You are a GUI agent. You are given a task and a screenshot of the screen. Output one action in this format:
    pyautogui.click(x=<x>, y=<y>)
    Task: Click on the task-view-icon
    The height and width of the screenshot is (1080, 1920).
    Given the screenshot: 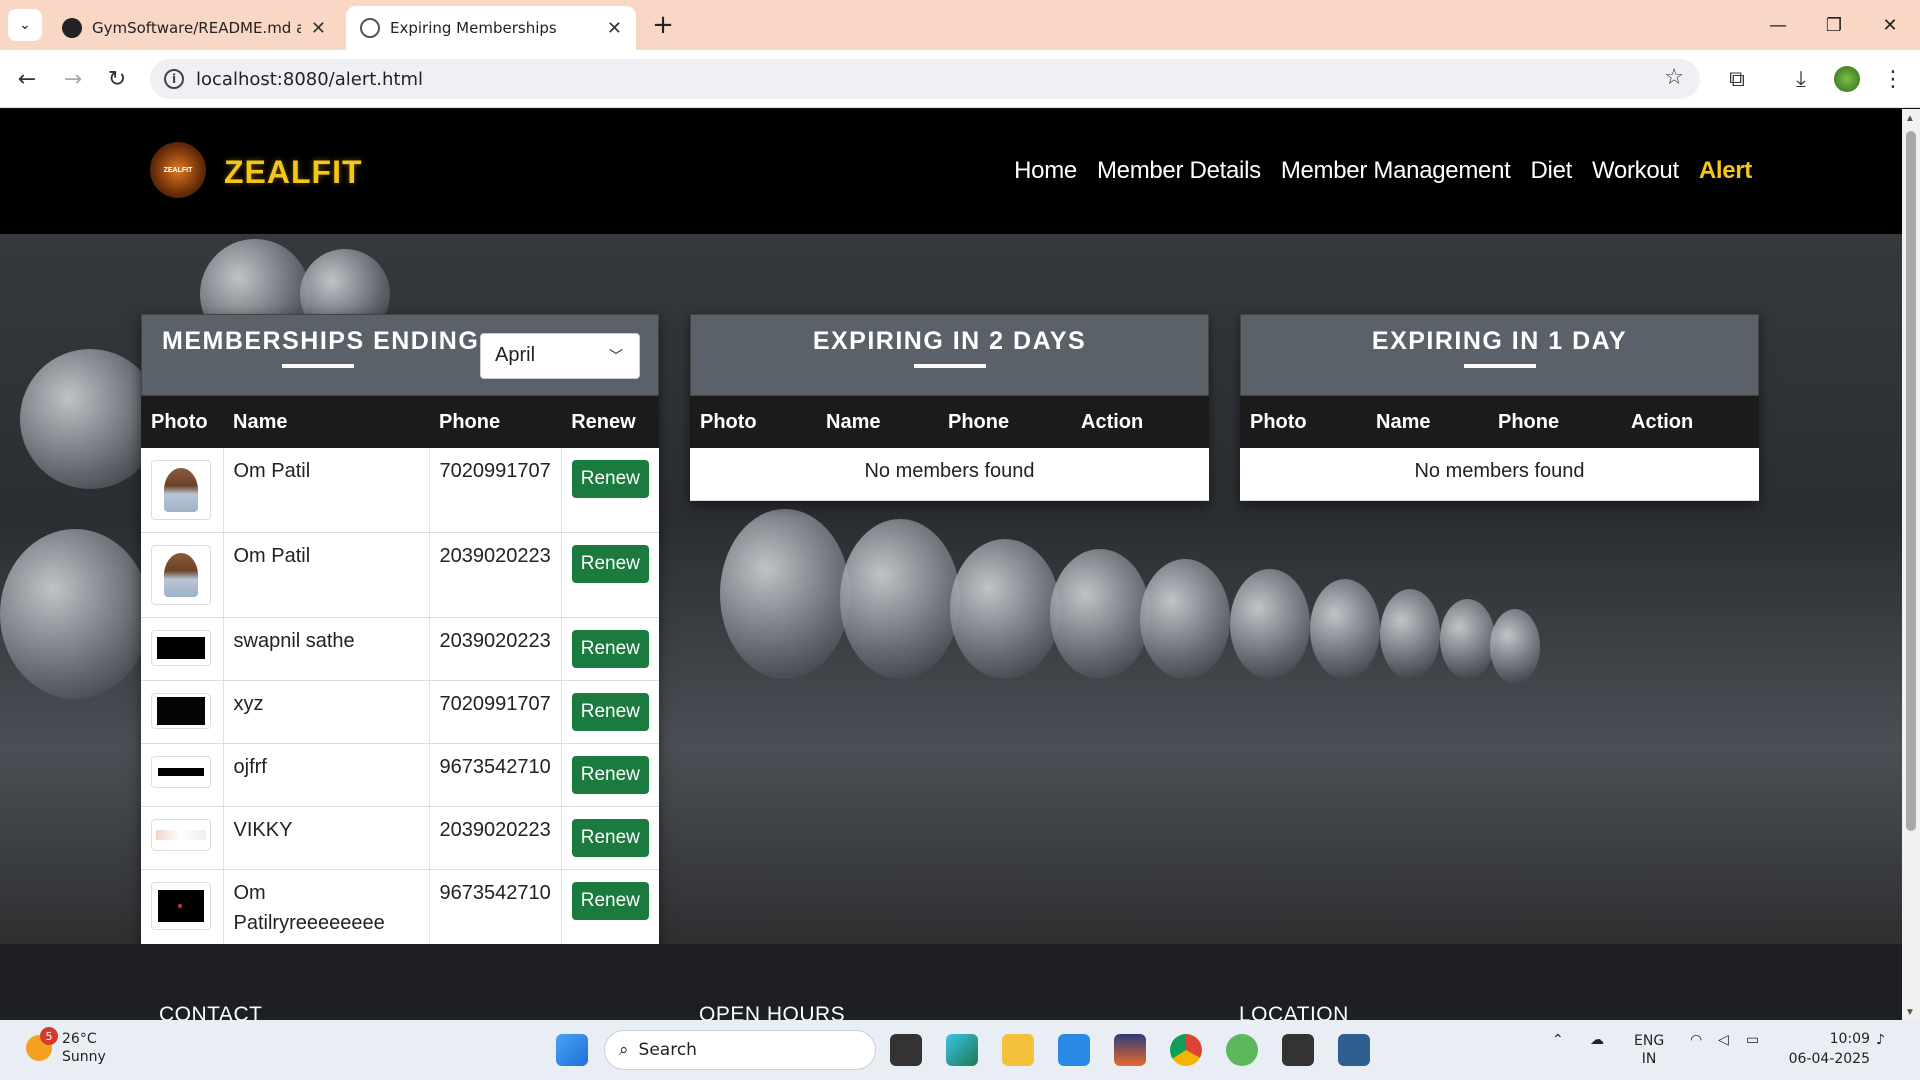 What is the action you would take?
    pyautogui.click(x=906, y=1050)
    